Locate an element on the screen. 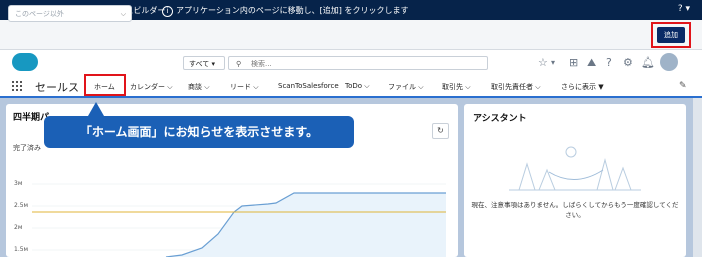 This screenshot has width=702, height=257. nav-item-opportunities: 商談 ⌵ is located at coordinates (199, 87).